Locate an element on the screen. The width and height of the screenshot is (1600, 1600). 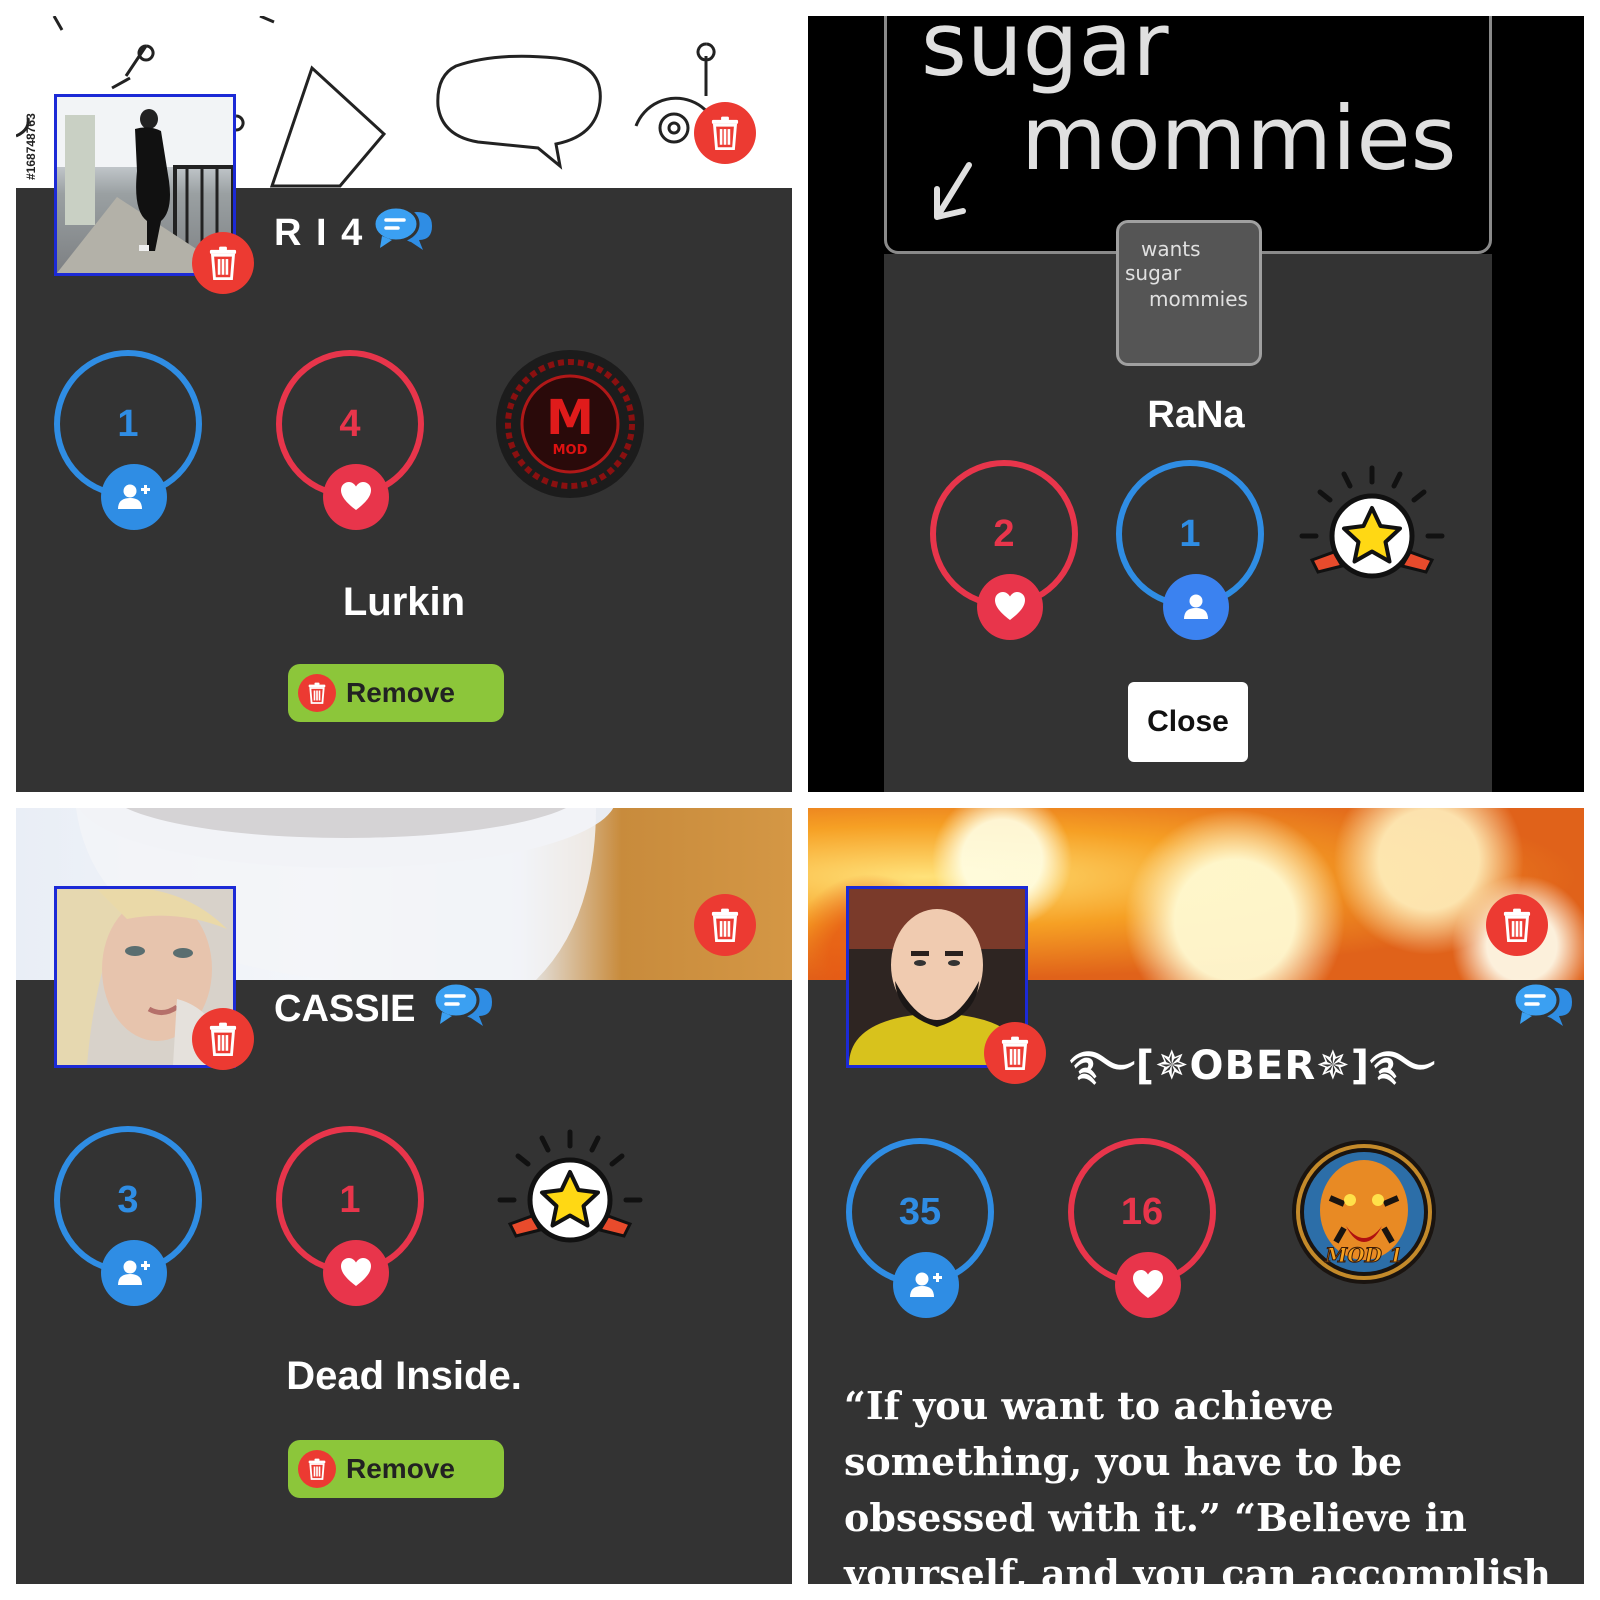
close-button: Close is located at coordinates (1188, 722).